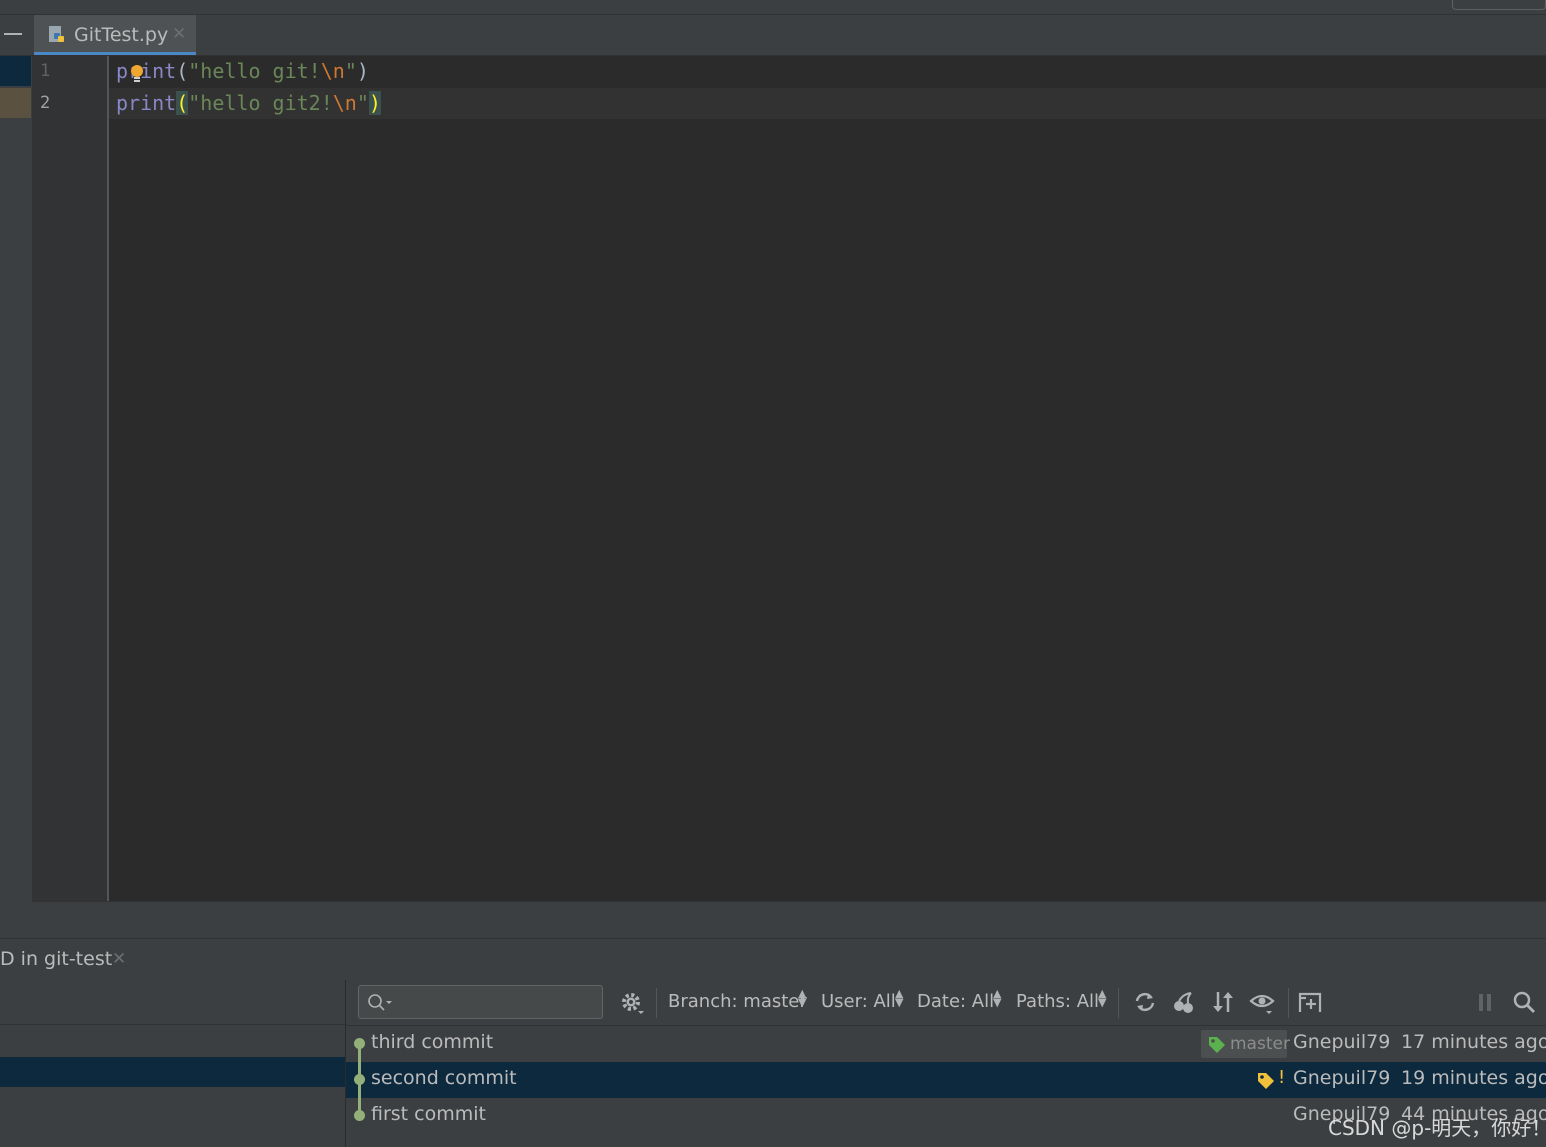  I want to click on sort-icon, so click(1223, 1002).